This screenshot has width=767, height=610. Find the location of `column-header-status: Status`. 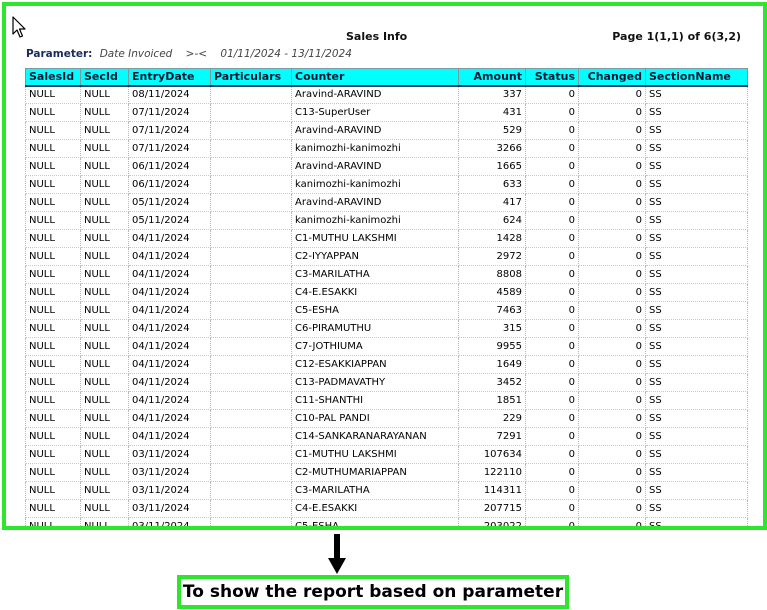

column-header-status: Status is located at coordinates (552, 77).